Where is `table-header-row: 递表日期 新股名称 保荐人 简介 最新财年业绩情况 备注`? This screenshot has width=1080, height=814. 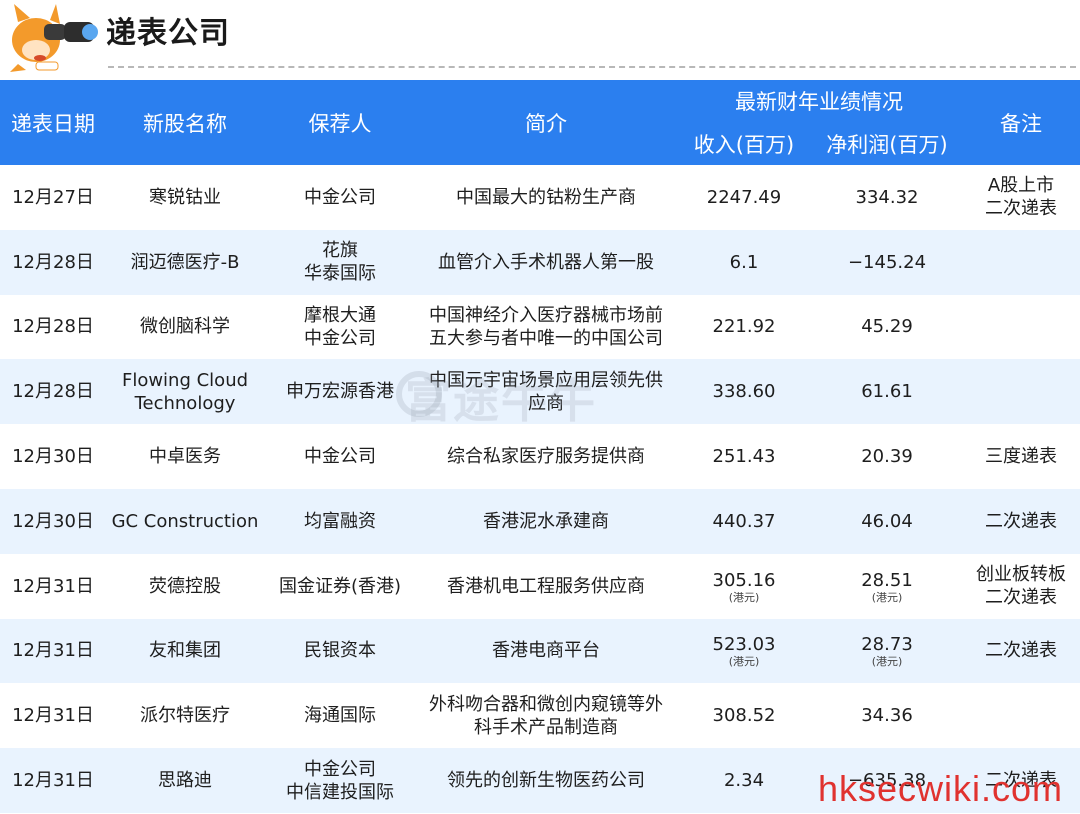
table-header-row: 递表日期 新股名称 保荐人 简介 最新财年业绩情况 备注 is located at coordinates (540, 122).